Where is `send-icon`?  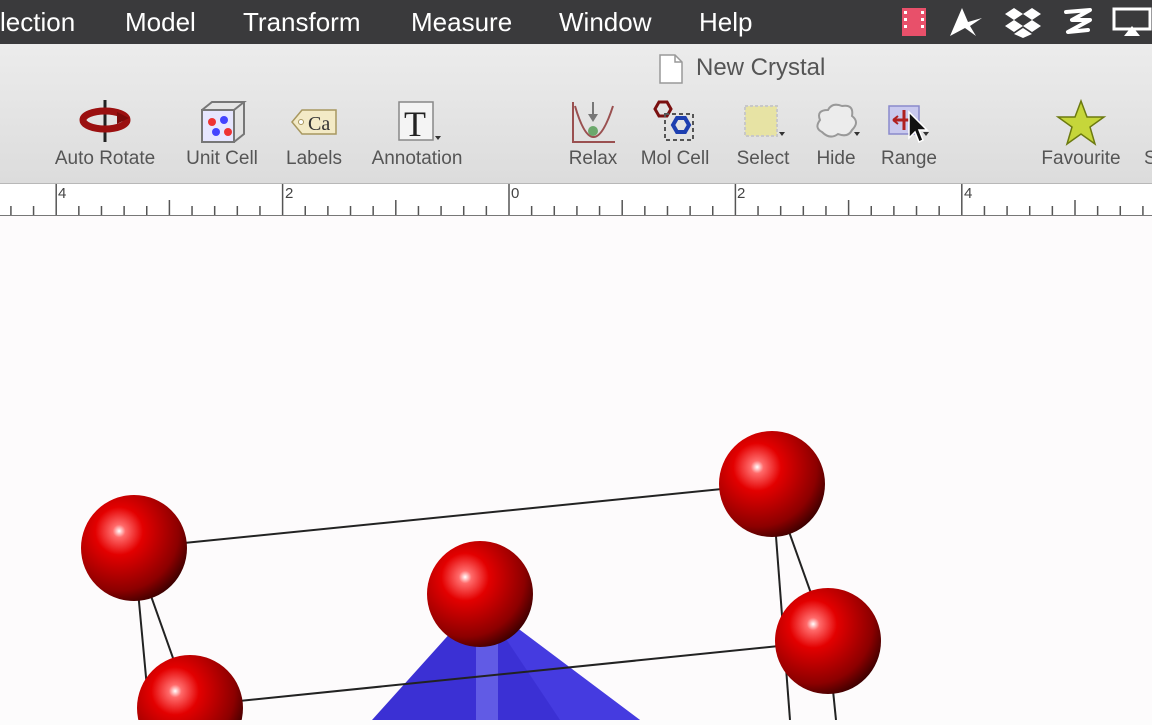 send-icon is located at coordinates (966, 22).